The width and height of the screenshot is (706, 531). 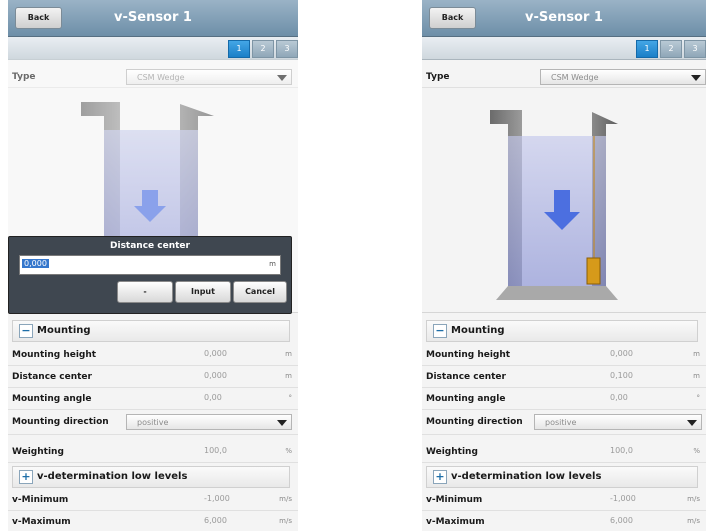 I want to click on distance-center-value: 0,100, so click(x=621, y=375).